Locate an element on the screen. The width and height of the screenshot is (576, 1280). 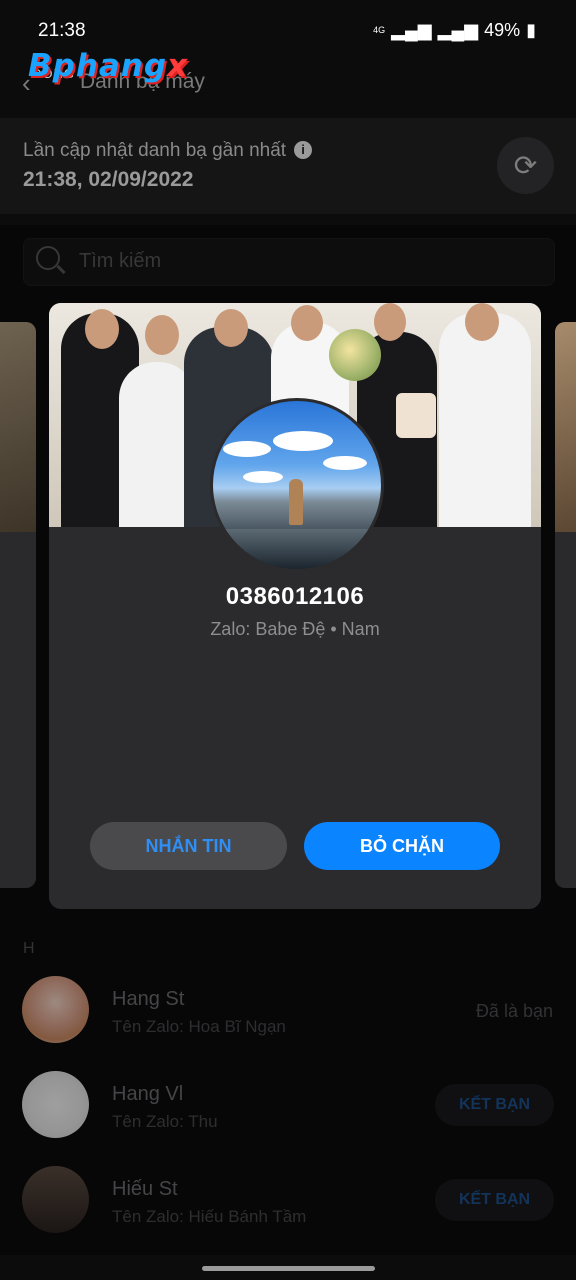
unblock-button: BỎ CHẶN is located at coordinates (402, 846).